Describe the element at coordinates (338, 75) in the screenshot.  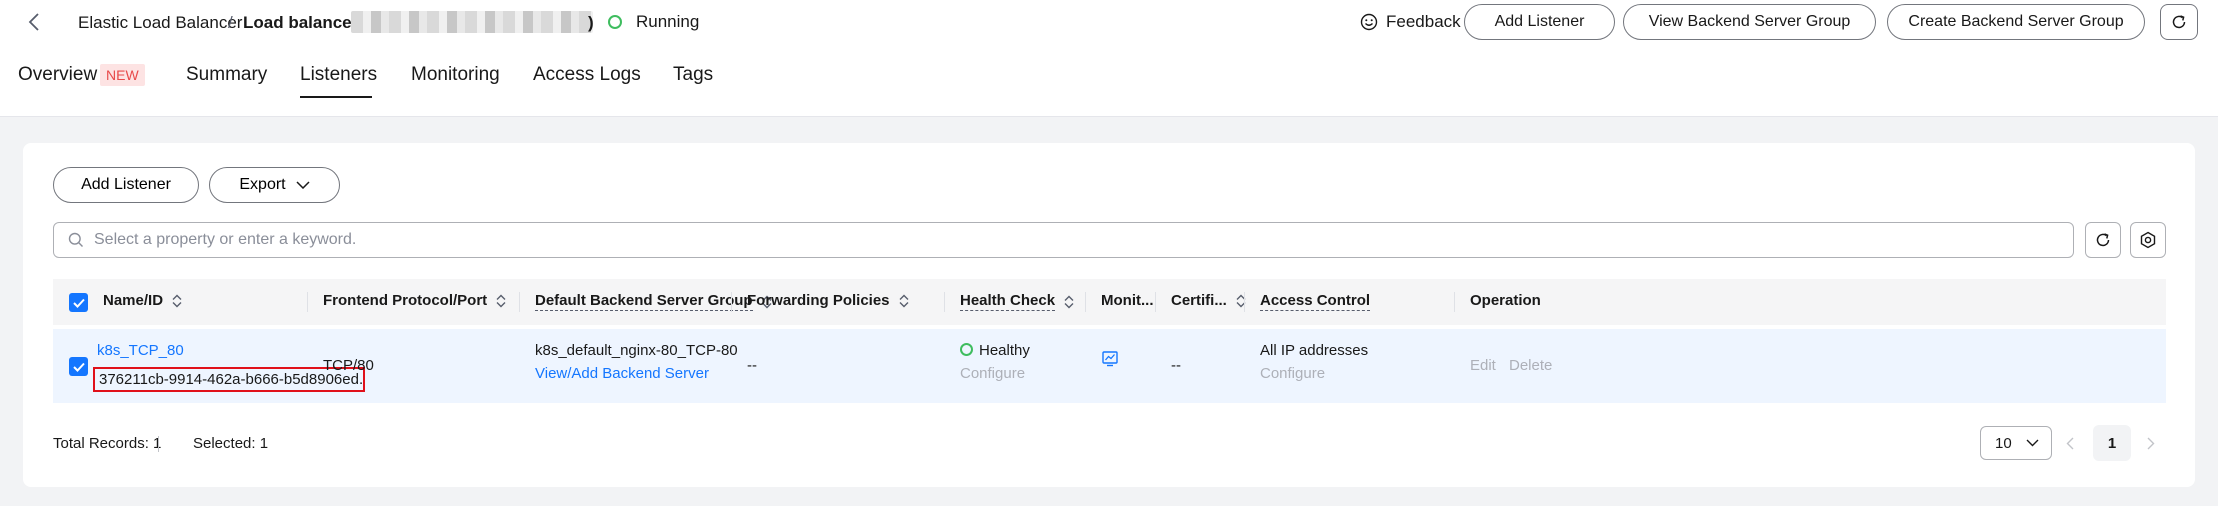
I see `tab-listeners: Listeners` at that location.